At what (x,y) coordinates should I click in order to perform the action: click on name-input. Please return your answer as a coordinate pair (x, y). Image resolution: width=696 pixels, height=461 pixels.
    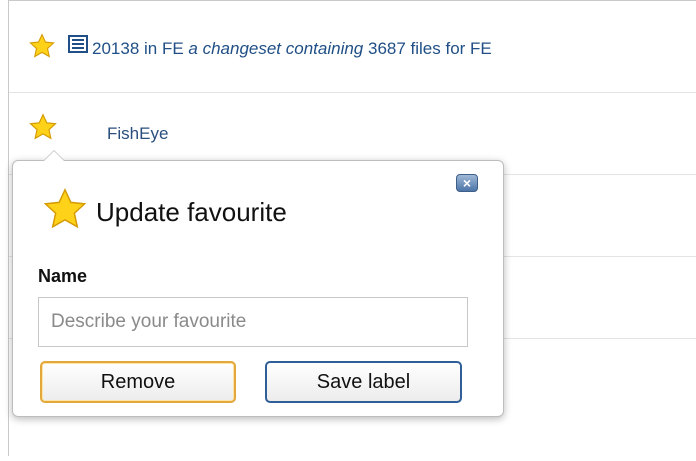
    Looking at the image, I should click on (253, 322).